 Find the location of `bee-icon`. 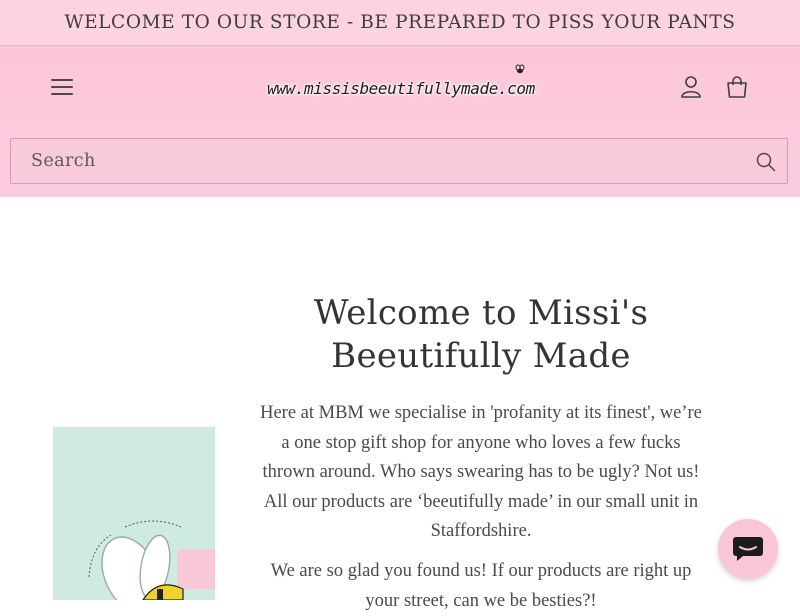

bee-icon is located at coordinates (520, 69).